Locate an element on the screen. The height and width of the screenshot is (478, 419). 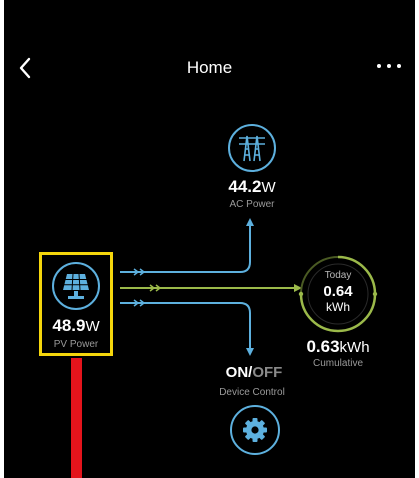
flow-line-to-device is located at coordinates (185, 326).